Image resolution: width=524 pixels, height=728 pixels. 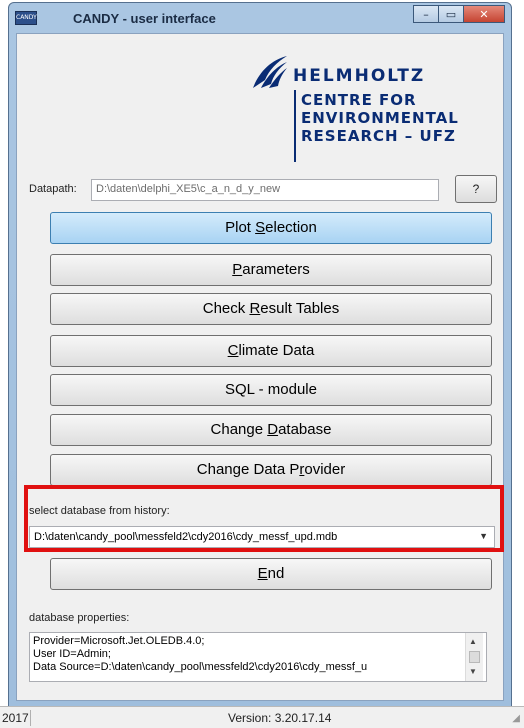 What do you see at coordinates (291, 227) in the screenshot?
I see `button-label: election` at bounding box center [291, 227].